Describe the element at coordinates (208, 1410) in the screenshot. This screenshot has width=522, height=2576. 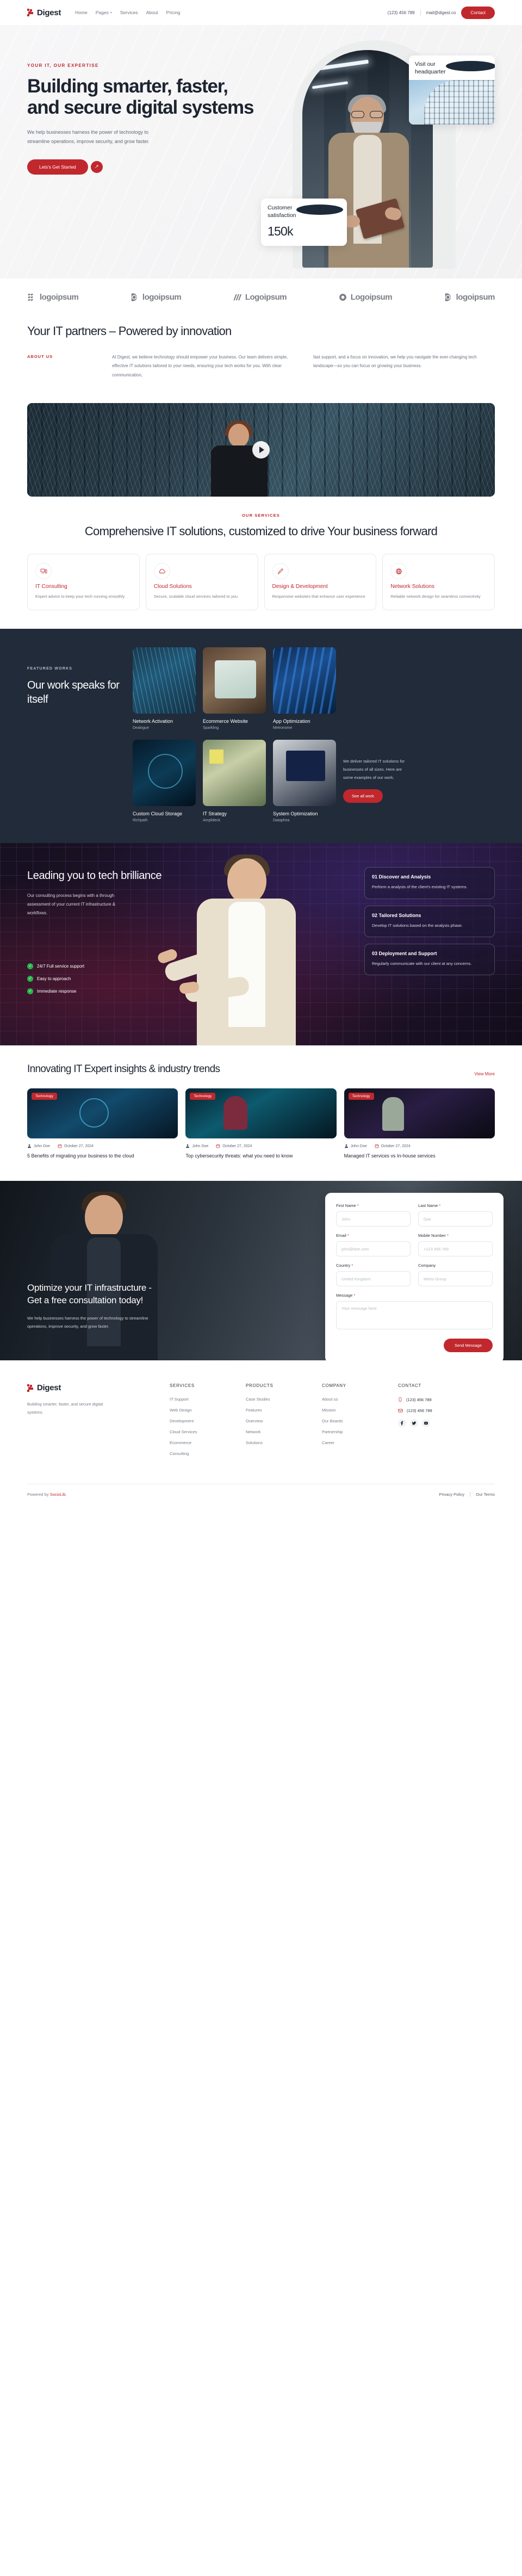
I see `footer-link: Web Design` at that location.